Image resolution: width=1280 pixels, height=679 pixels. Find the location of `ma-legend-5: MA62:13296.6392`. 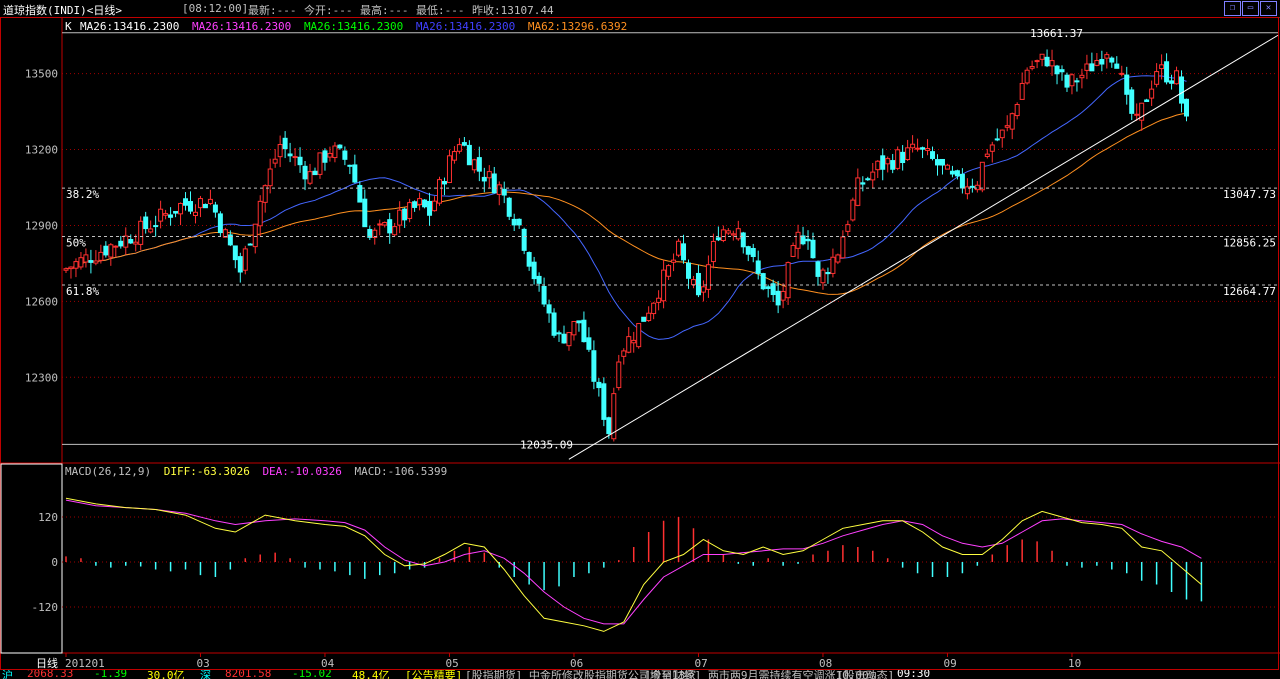

ma-legend-5: MA62:13296.6392 is located at coordinates (577, 26).